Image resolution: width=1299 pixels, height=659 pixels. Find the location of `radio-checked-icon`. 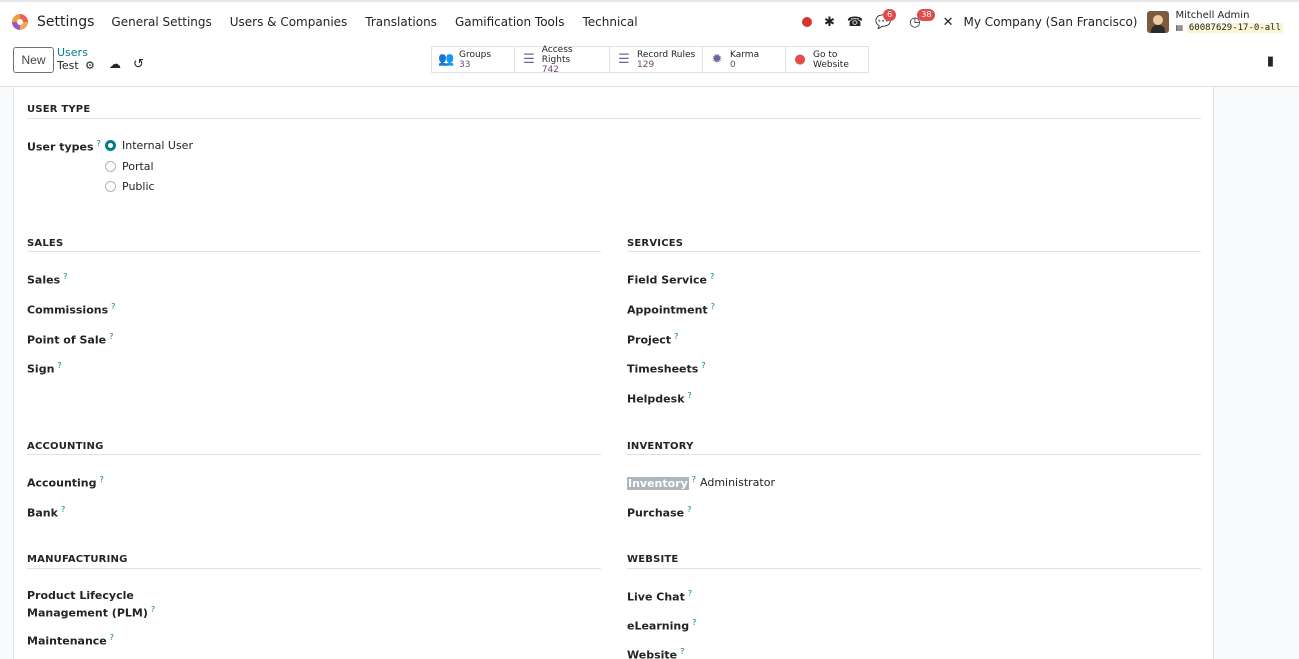

radio-checked-icon is located at coordinates (110, 145).